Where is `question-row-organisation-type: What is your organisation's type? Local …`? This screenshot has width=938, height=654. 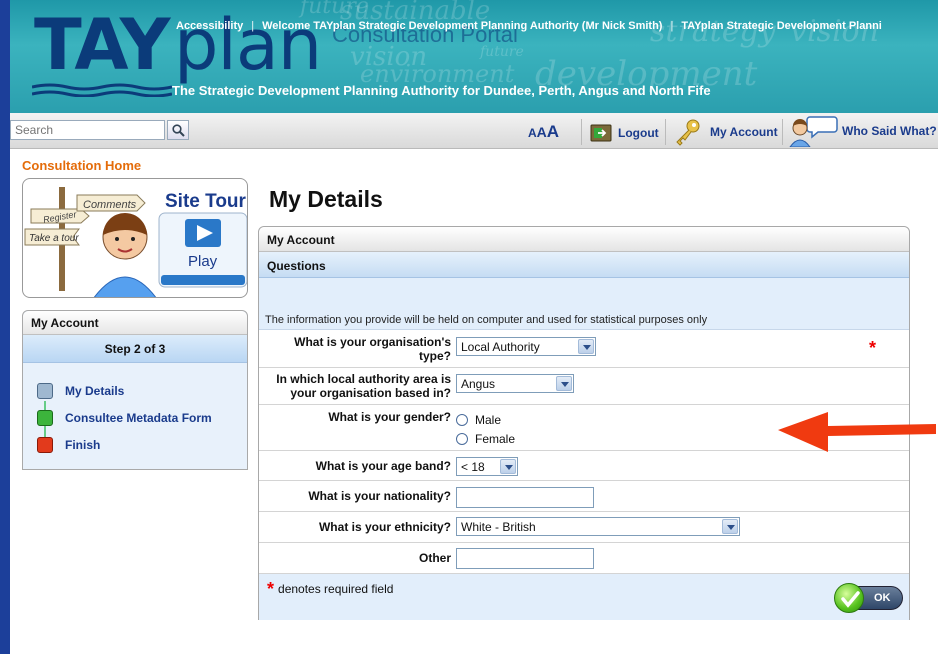
question-row-organisation-type: What is your organisation's type? Local … is located at coordinates (584, 349).